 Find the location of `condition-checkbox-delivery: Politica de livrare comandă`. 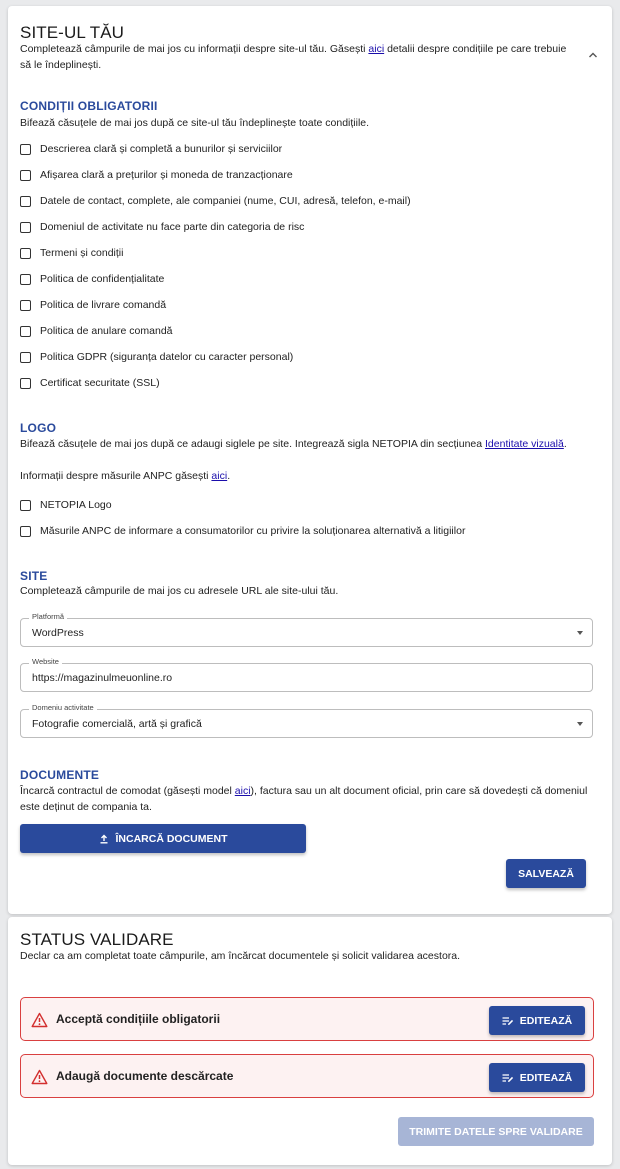

condition-checkbox-delivery: Politica de livrare comandă is located at coordinates (93, 305).